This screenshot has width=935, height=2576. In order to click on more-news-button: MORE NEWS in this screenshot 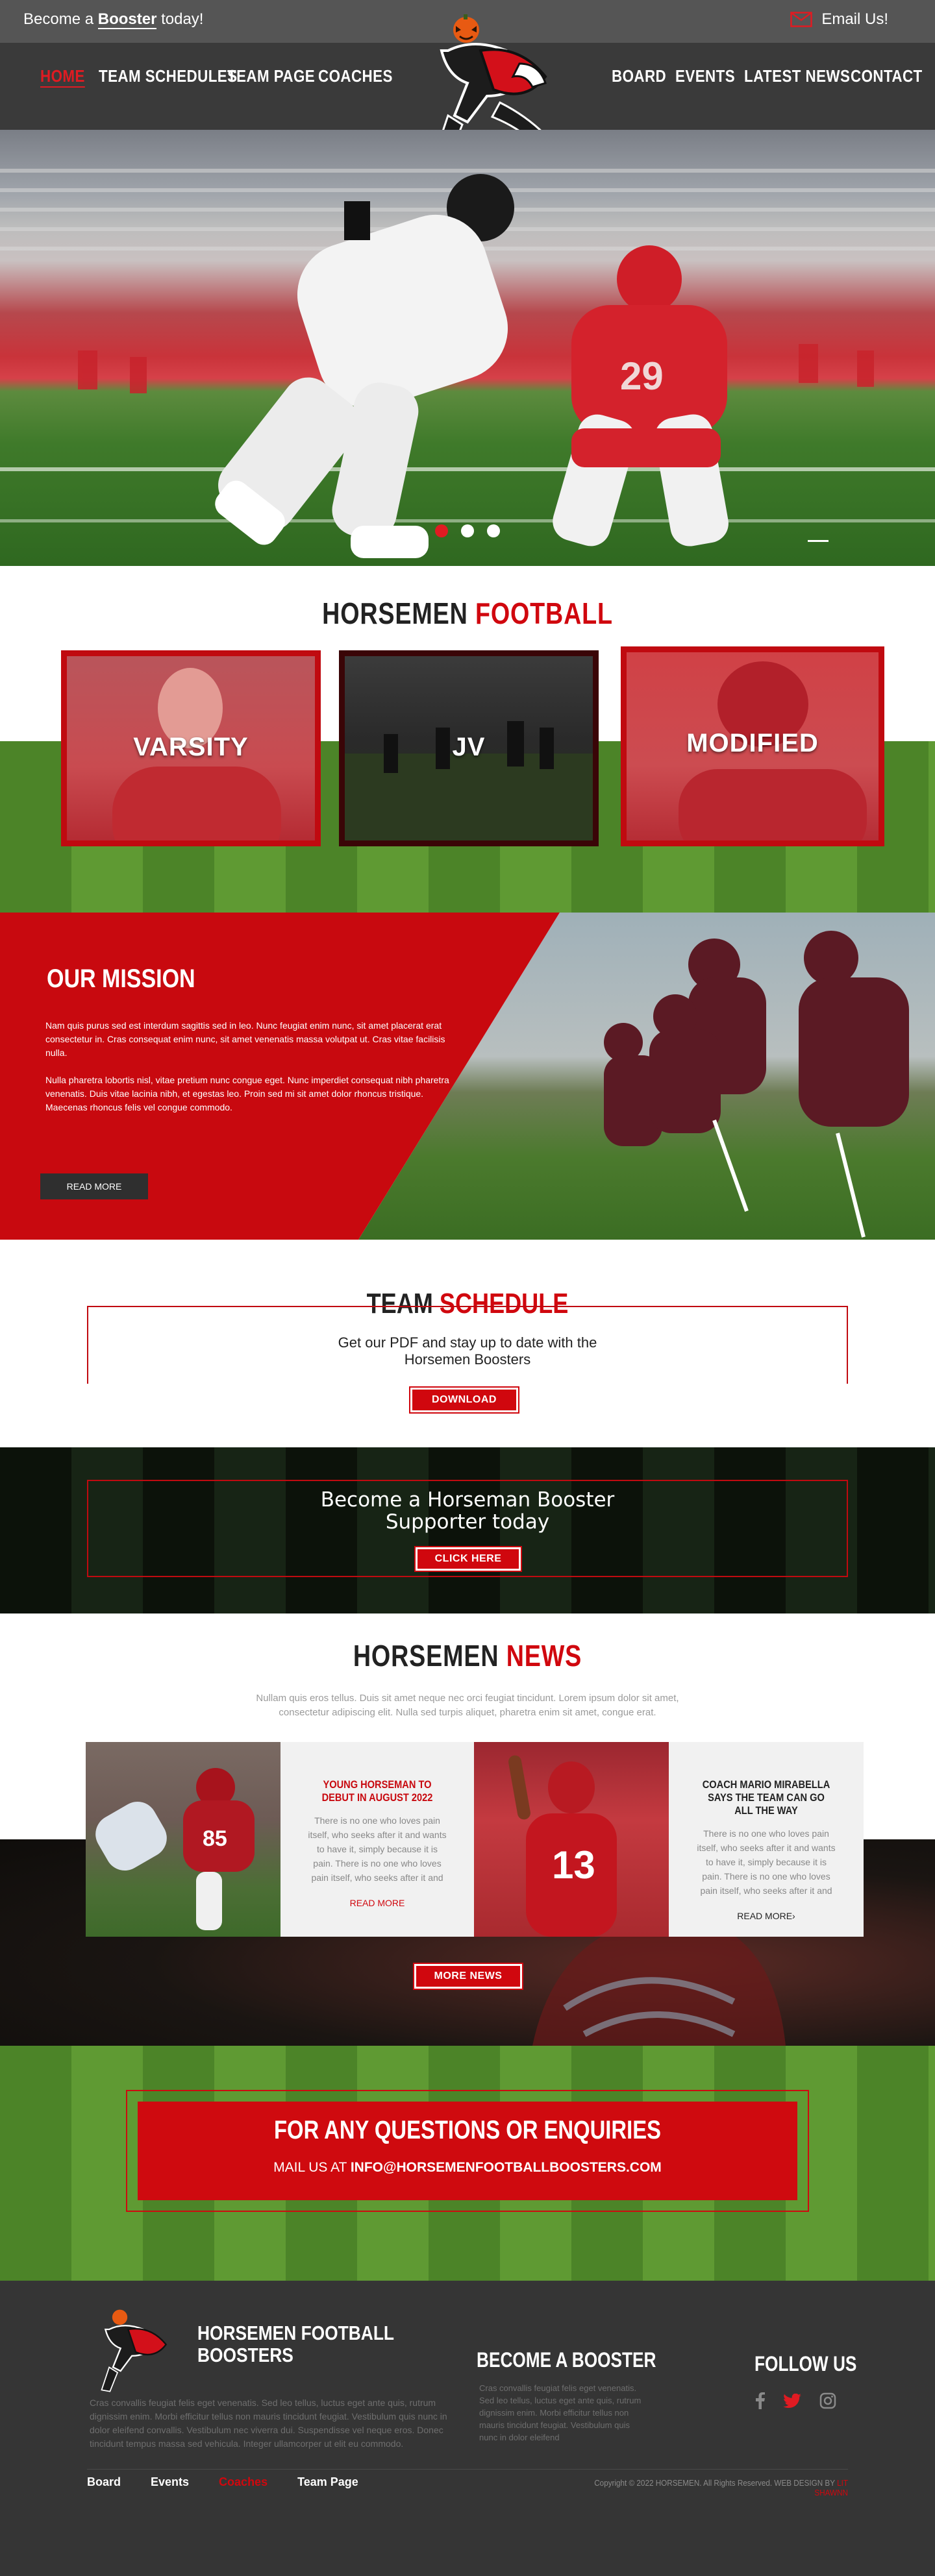, I will do `click(468, 1976)`.